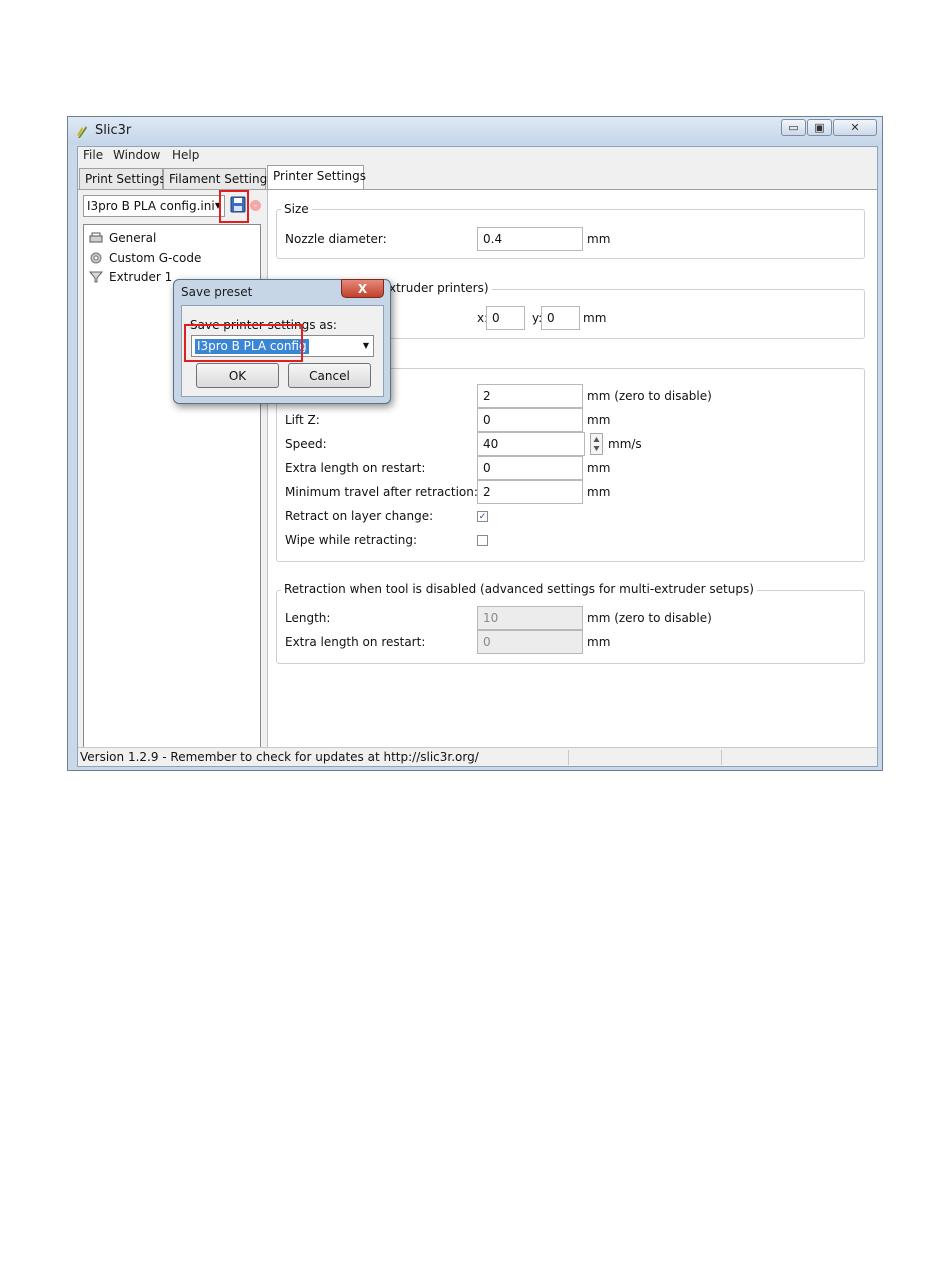 The image size is (950, 1284). Describe the element at coordinates (599, 239) in the screenshot. I see `nozzle-diameter-unit: mm` at that location.